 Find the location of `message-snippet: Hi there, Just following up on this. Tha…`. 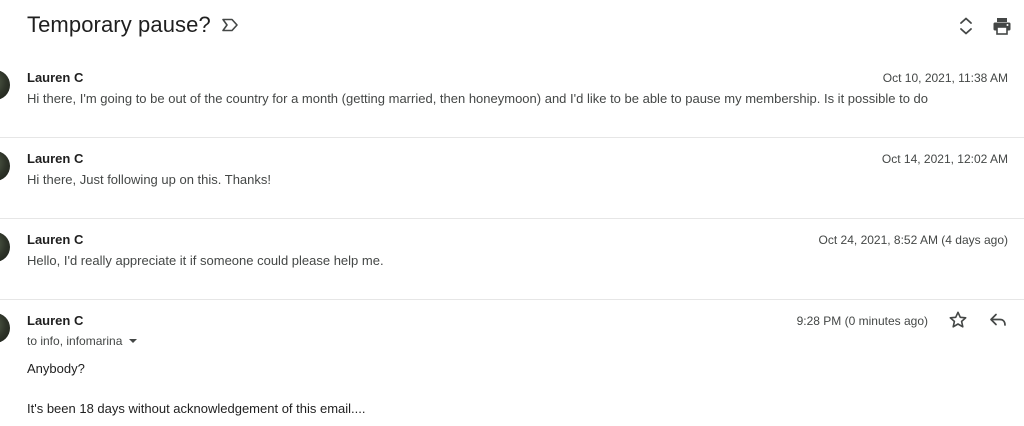

message-snippet: Hi there, Just following up on this. Tha… is located at coordinates (149, 179).